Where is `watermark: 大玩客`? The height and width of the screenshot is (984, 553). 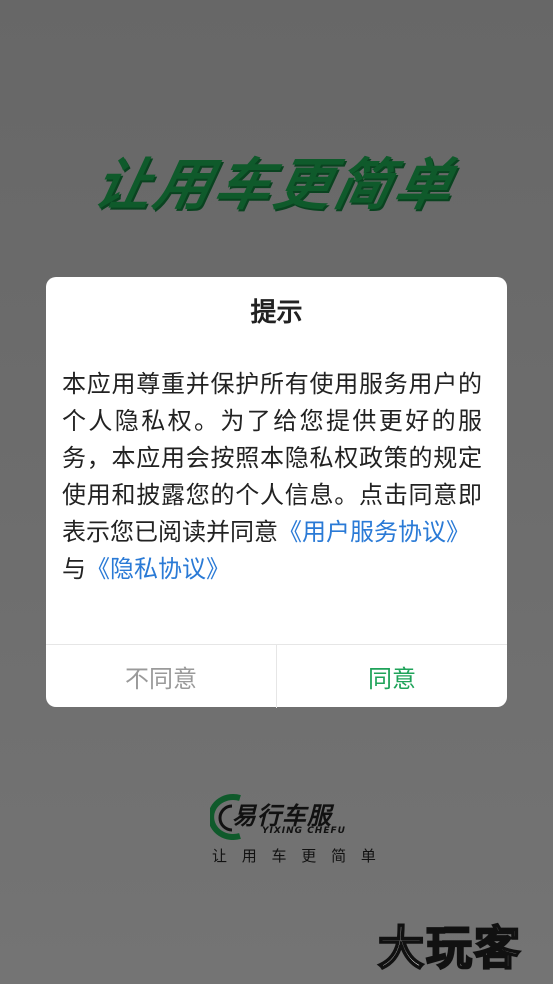 watermark: 大玩客 is located at coordinates (449, 948).